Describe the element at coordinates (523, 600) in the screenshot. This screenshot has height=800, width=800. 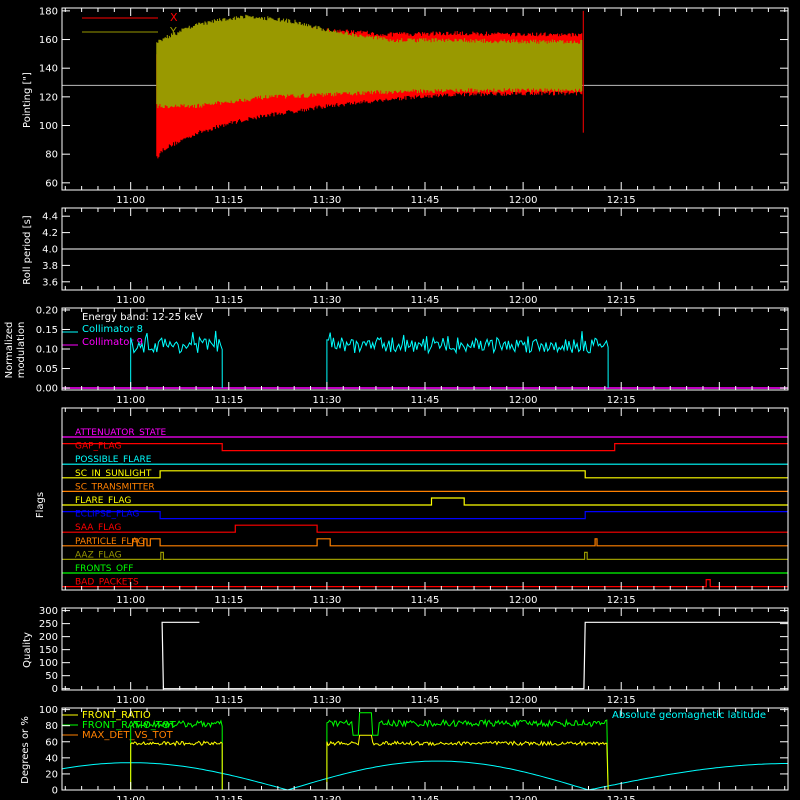
I see `flags-x-tick-label: 12:00` at that location.